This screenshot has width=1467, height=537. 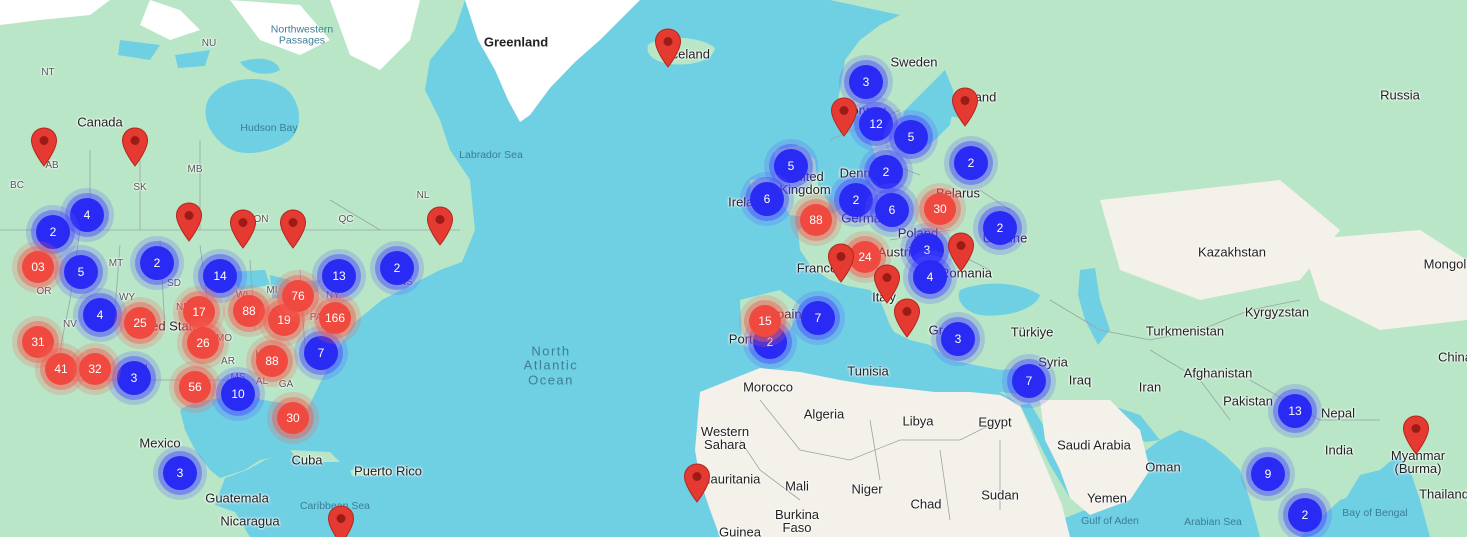 I want to click on pin-france-icon, so click(x=841, y=263).